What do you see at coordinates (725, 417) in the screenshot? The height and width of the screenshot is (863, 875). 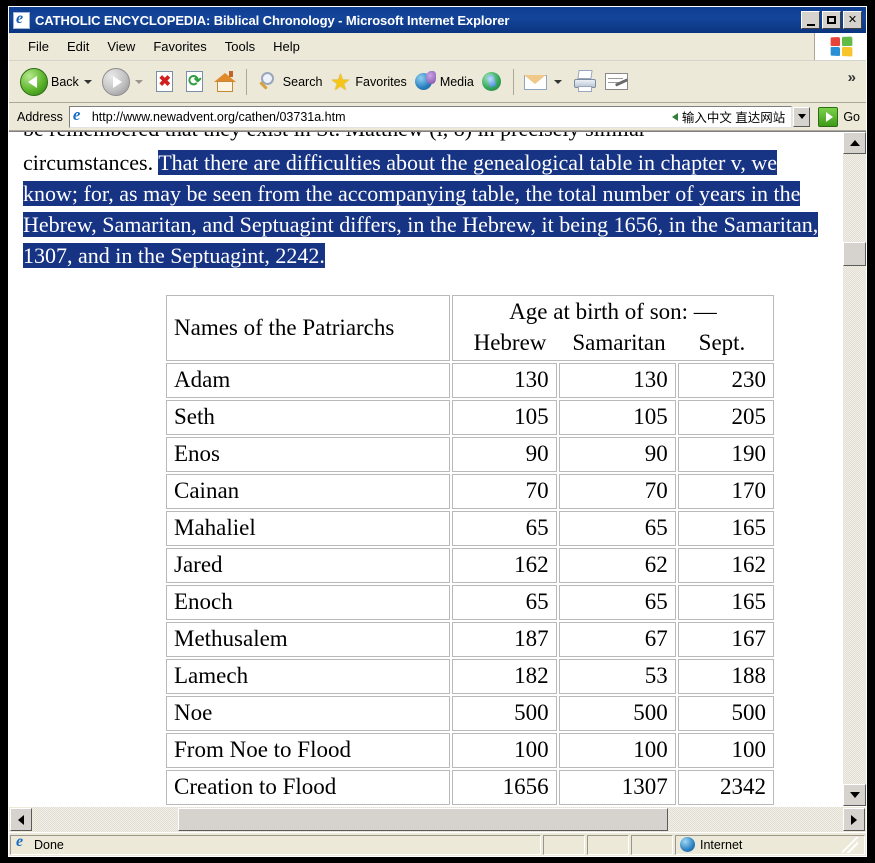 I see `cell-sept: 205` at bounding box center [725, 417].